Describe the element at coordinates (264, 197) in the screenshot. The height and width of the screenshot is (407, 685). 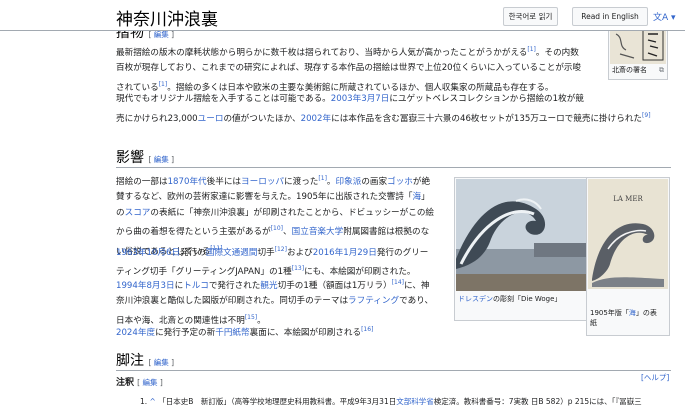
I see `text: 賛するなど、欧州の芸術家達に影響を与えた。1905年に出版された交響詩「` at that location.